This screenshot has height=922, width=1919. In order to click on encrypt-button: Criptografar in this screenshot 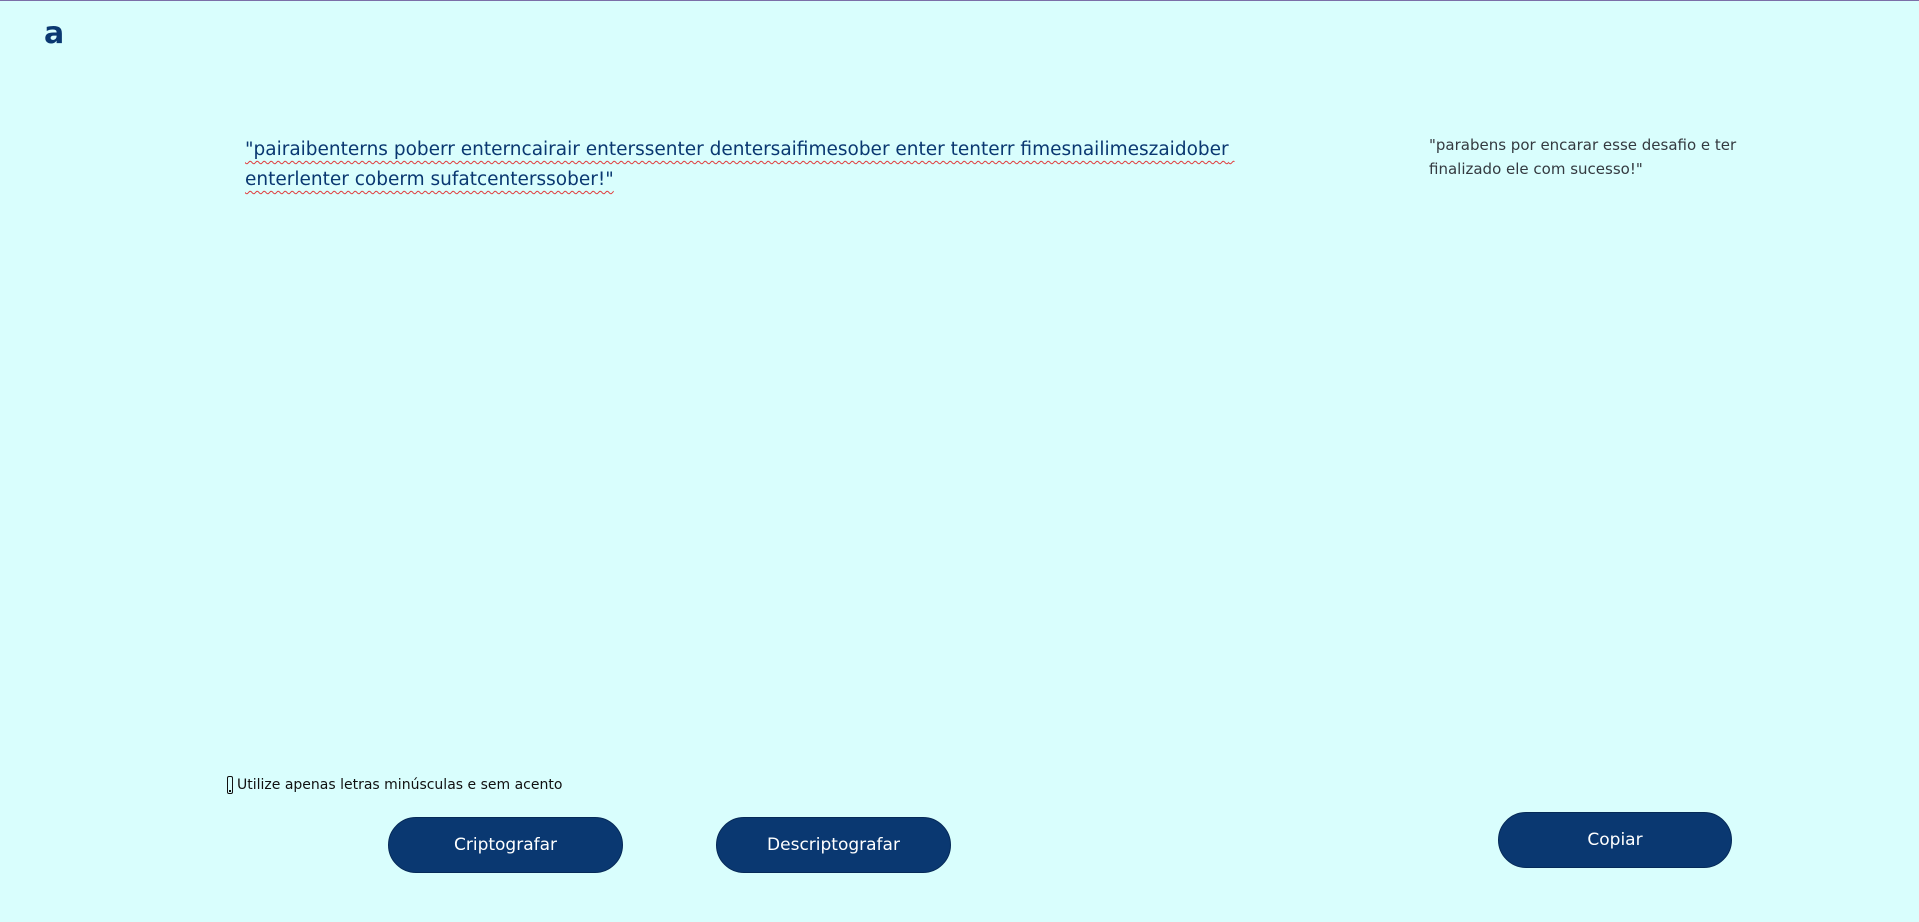, I will do `click(505, 845)`.